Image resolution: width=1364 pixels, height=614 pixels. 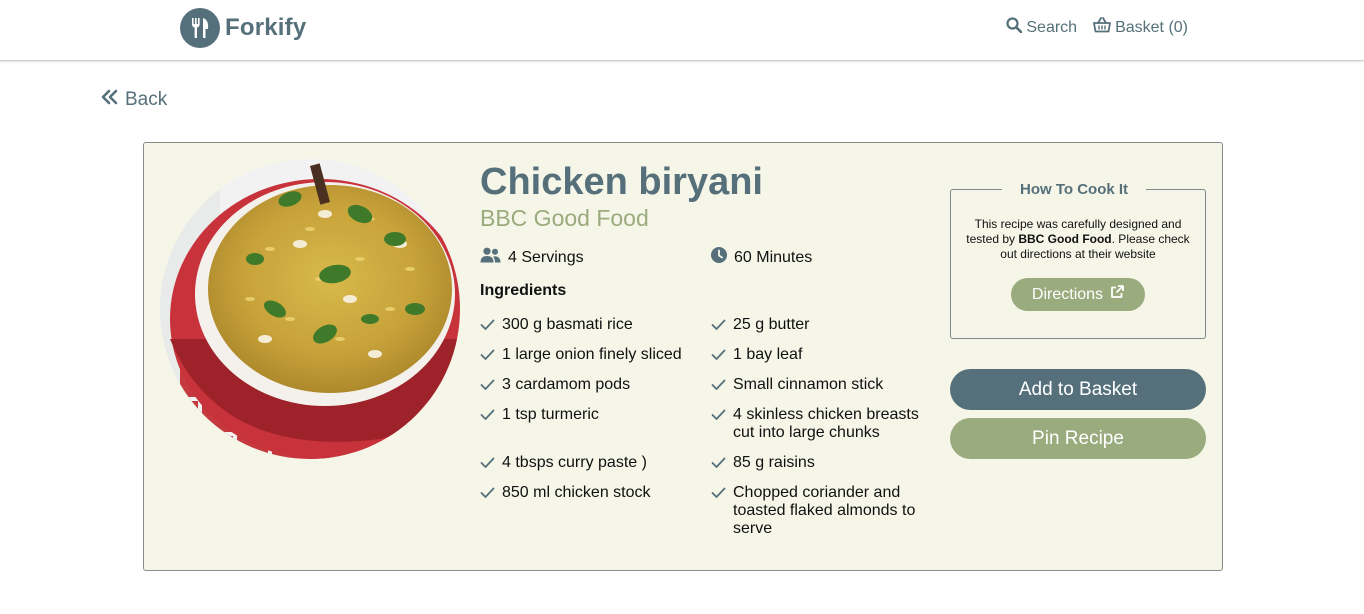 I want to click on basket-icon, so click(x=1102, y=27).